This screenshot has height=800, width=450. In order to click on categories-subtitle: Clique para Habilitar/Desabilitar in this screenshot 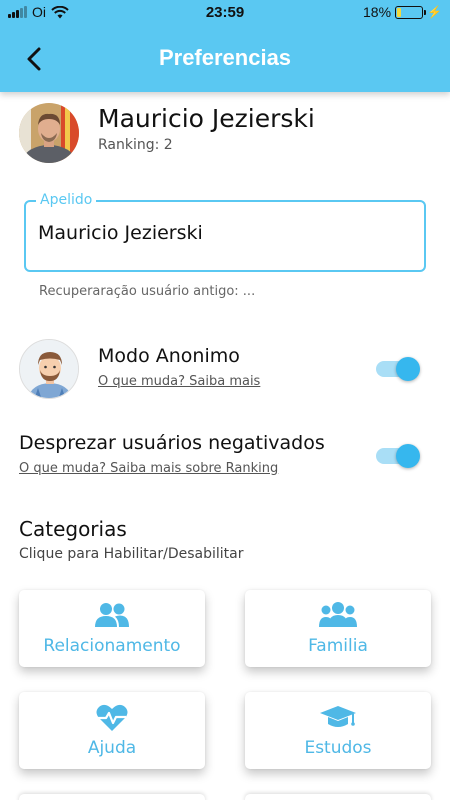, I will do `click(131, 554)`.